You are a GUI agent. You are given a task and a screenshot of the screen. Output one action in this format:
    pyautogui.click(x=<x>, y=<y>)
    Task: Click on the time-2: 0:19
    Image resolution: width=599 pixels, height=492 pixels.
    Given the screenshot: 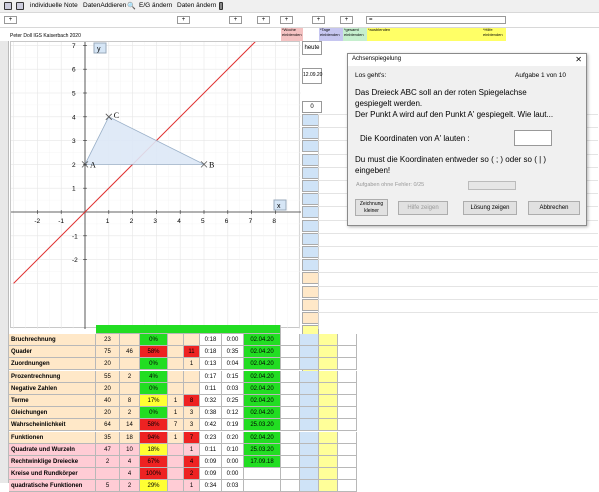 What is the action you would take?
    pyautogui.click(x=233, y=425)
    